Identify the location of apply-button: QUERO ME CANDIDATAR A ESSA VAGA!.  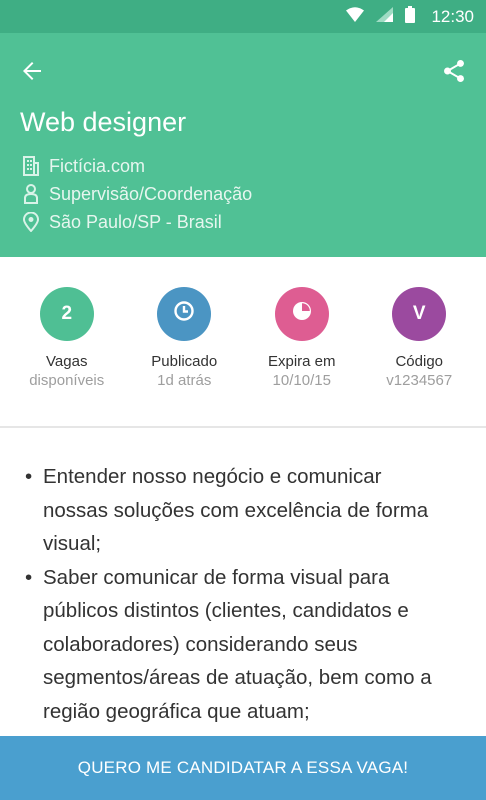
(243, 768).